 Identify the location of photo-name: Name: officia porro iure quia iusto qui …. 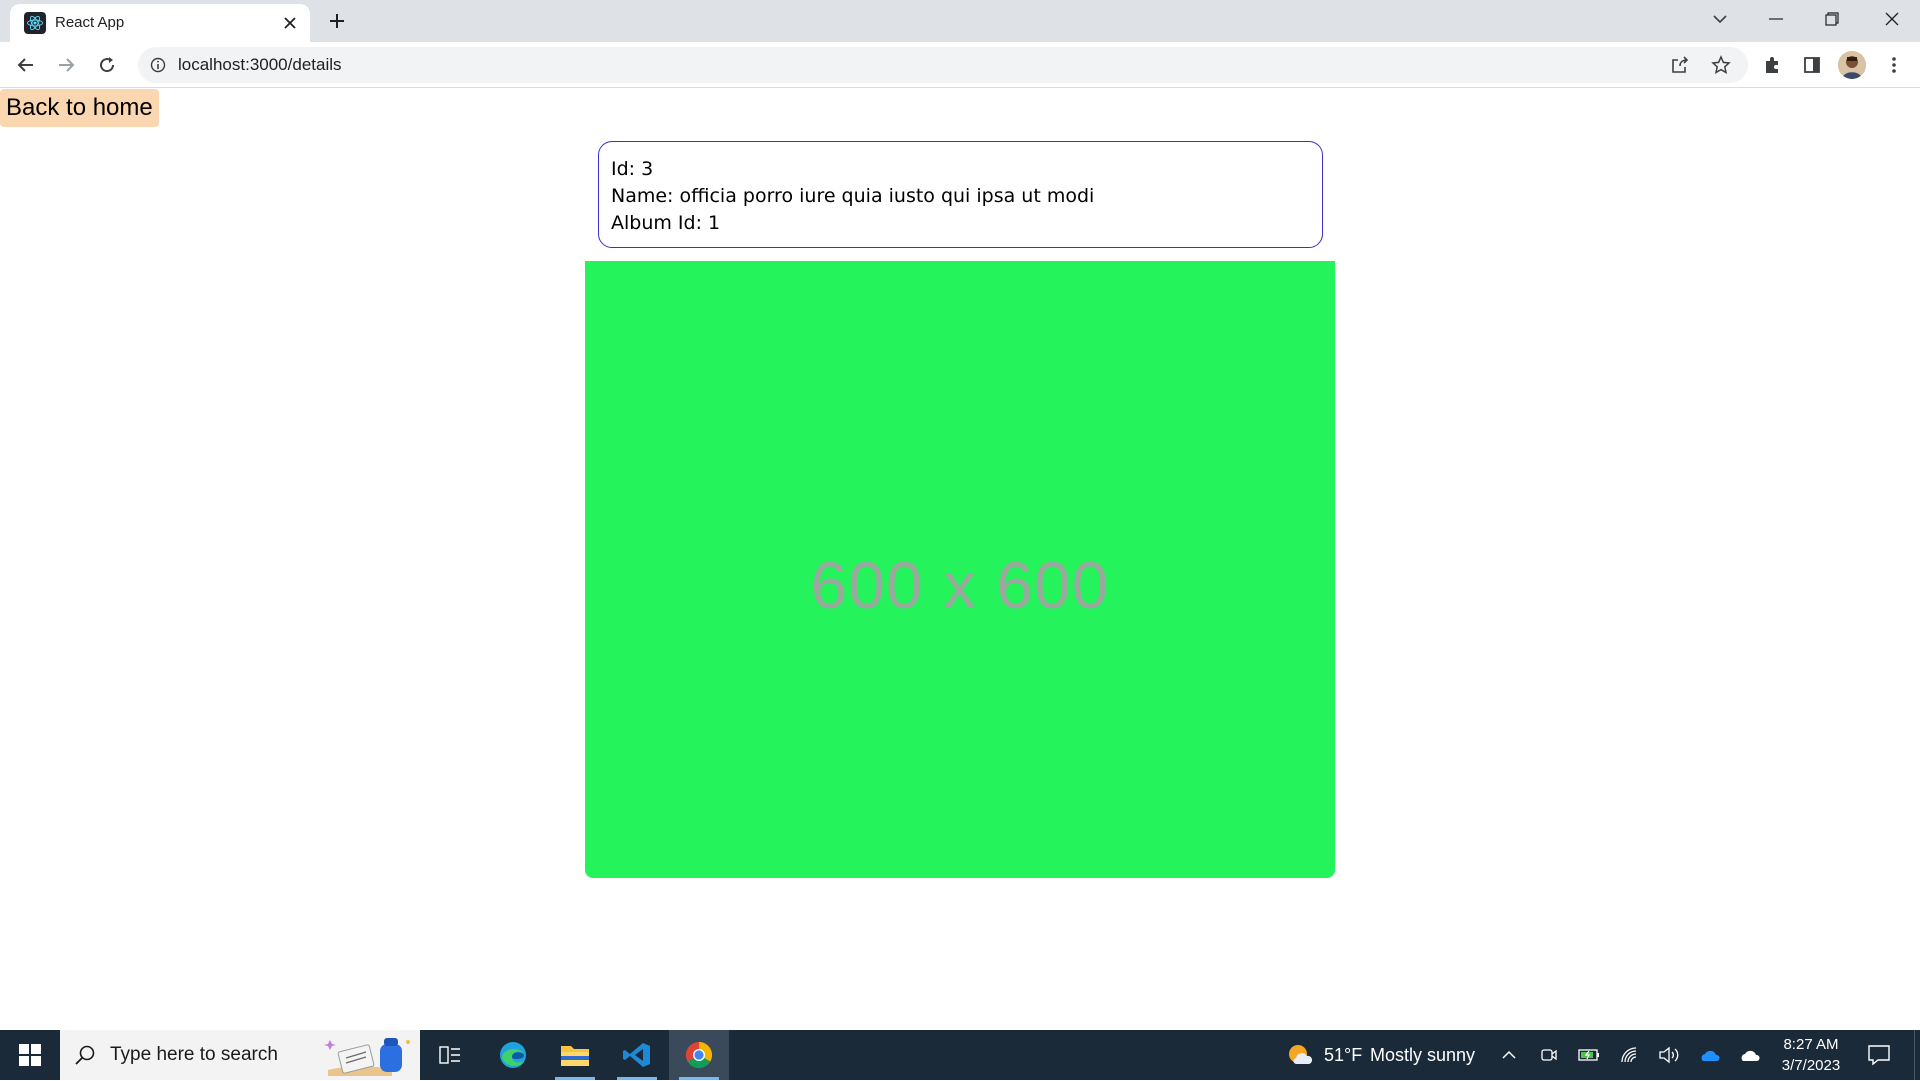
(853, 196).